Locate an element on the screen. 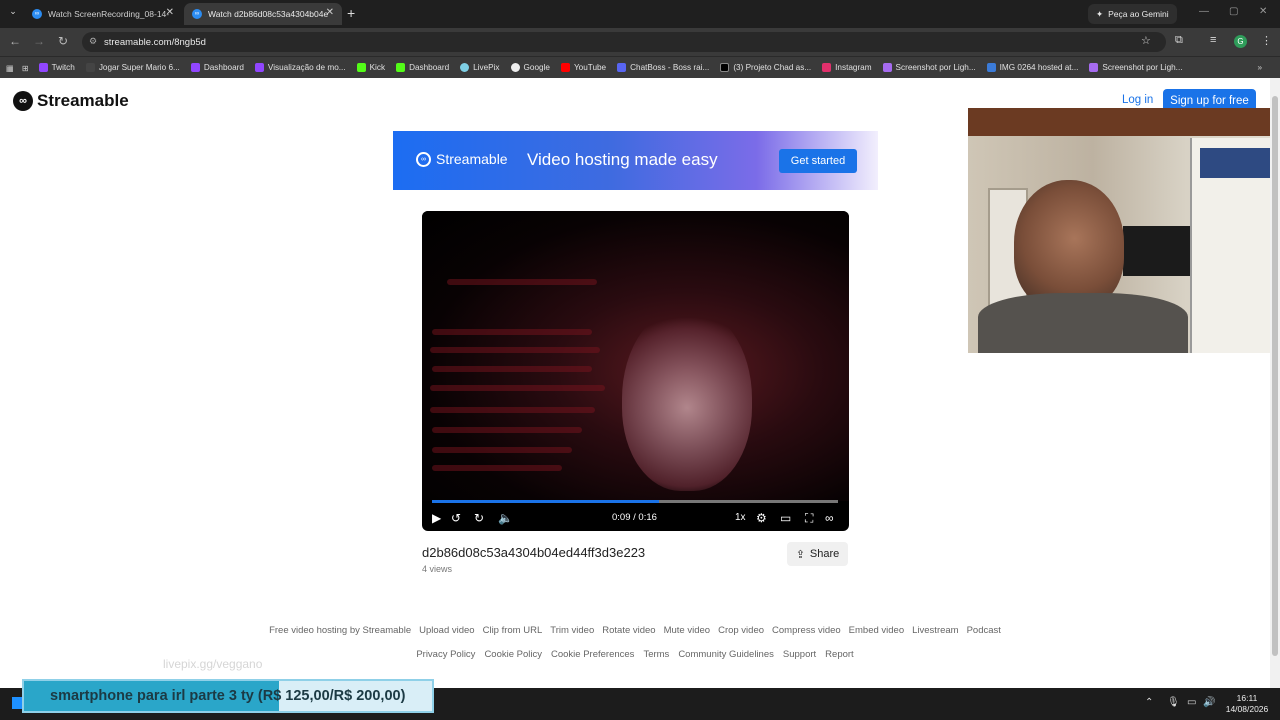 This screenshot has height=720, width=1280. bookmark-google: Google is located at coordinates (530, 67).